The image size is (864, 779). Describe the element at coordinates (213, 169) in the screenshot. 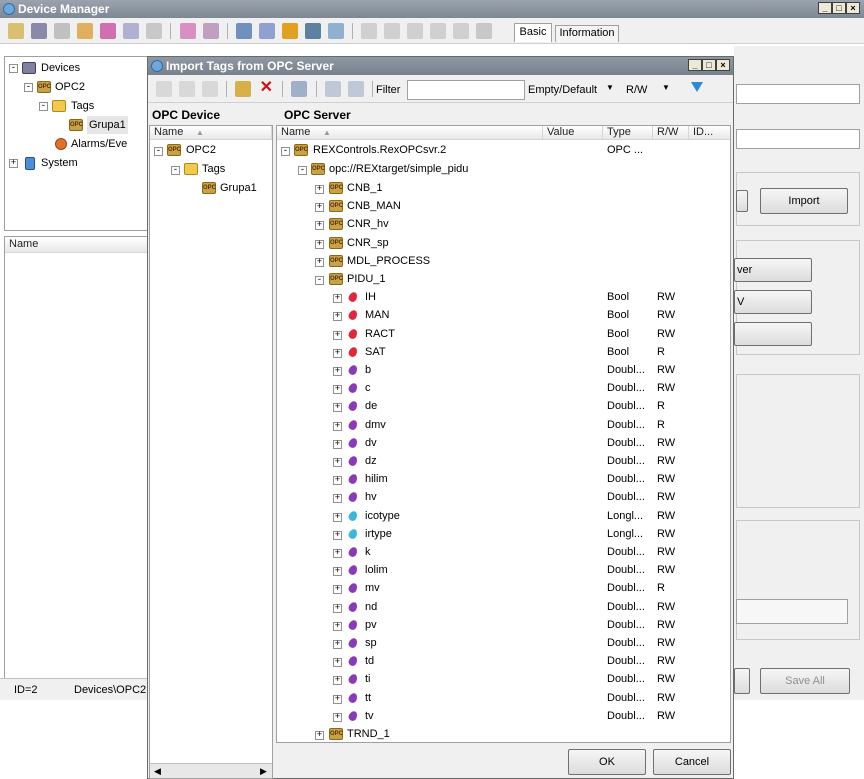

I see `left-tree-tags: Tags` at that location.